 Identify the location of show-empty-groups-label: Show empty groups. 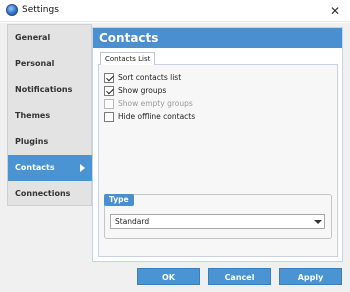
(155, 103).